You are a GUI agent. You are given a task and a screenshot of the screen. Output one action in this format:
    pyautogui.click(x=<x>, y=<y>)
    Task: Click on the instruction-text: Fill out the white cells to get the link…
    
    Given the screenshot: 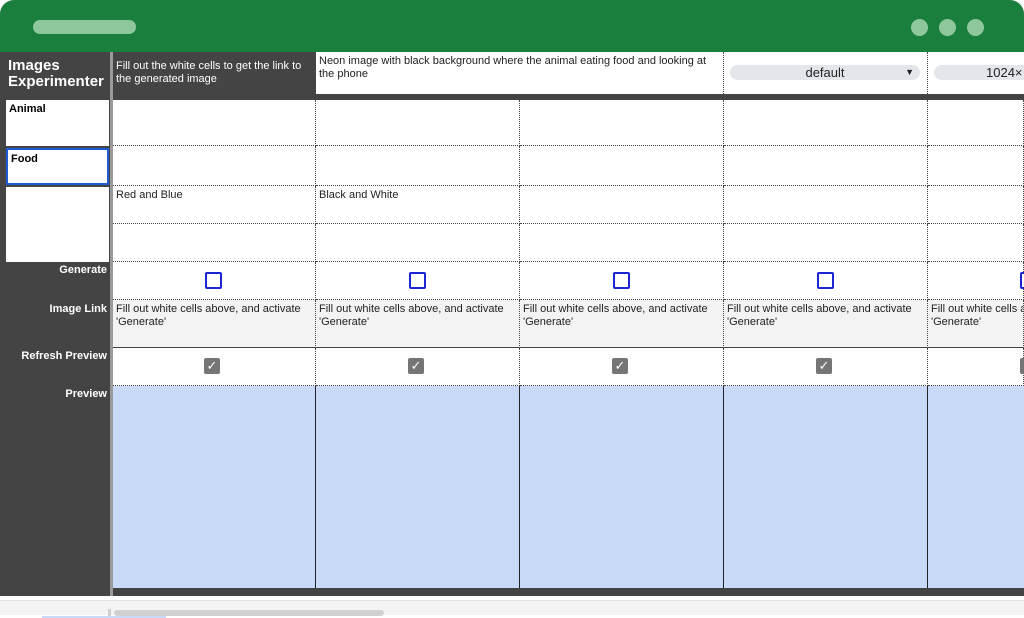 What is the action you would take?
    pyautogui.click(x=214, y=76)
    